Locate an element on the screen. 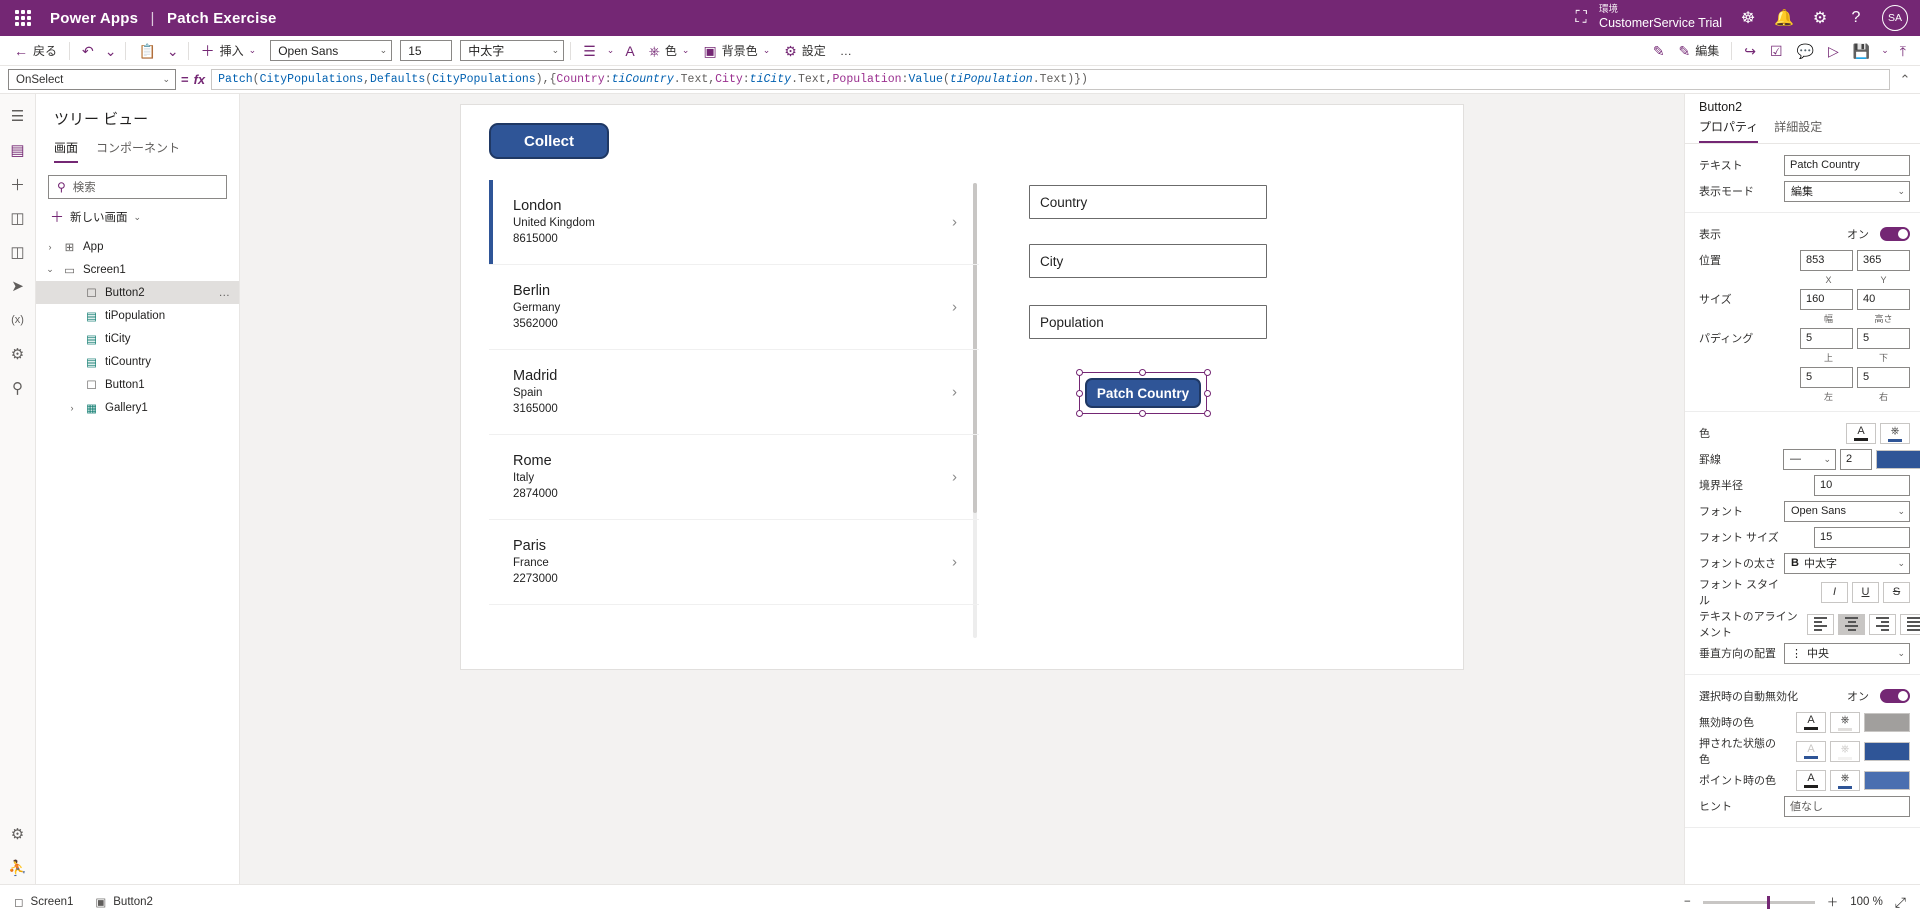 The image size is (1920, 919). font-weight-select: B 中太字 ⌄ is located at coordinates (1847, 563).